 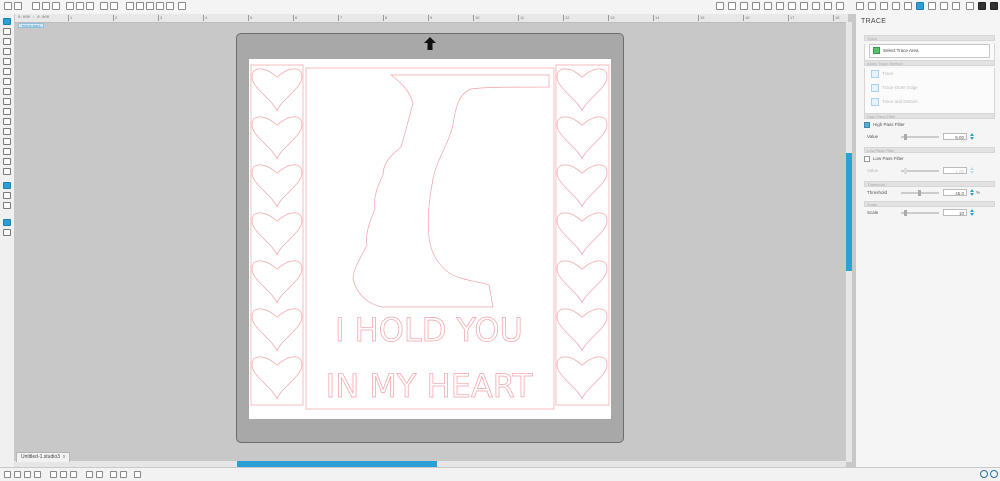 I want to click on show-mat-icon, so click(x=7, y=195).